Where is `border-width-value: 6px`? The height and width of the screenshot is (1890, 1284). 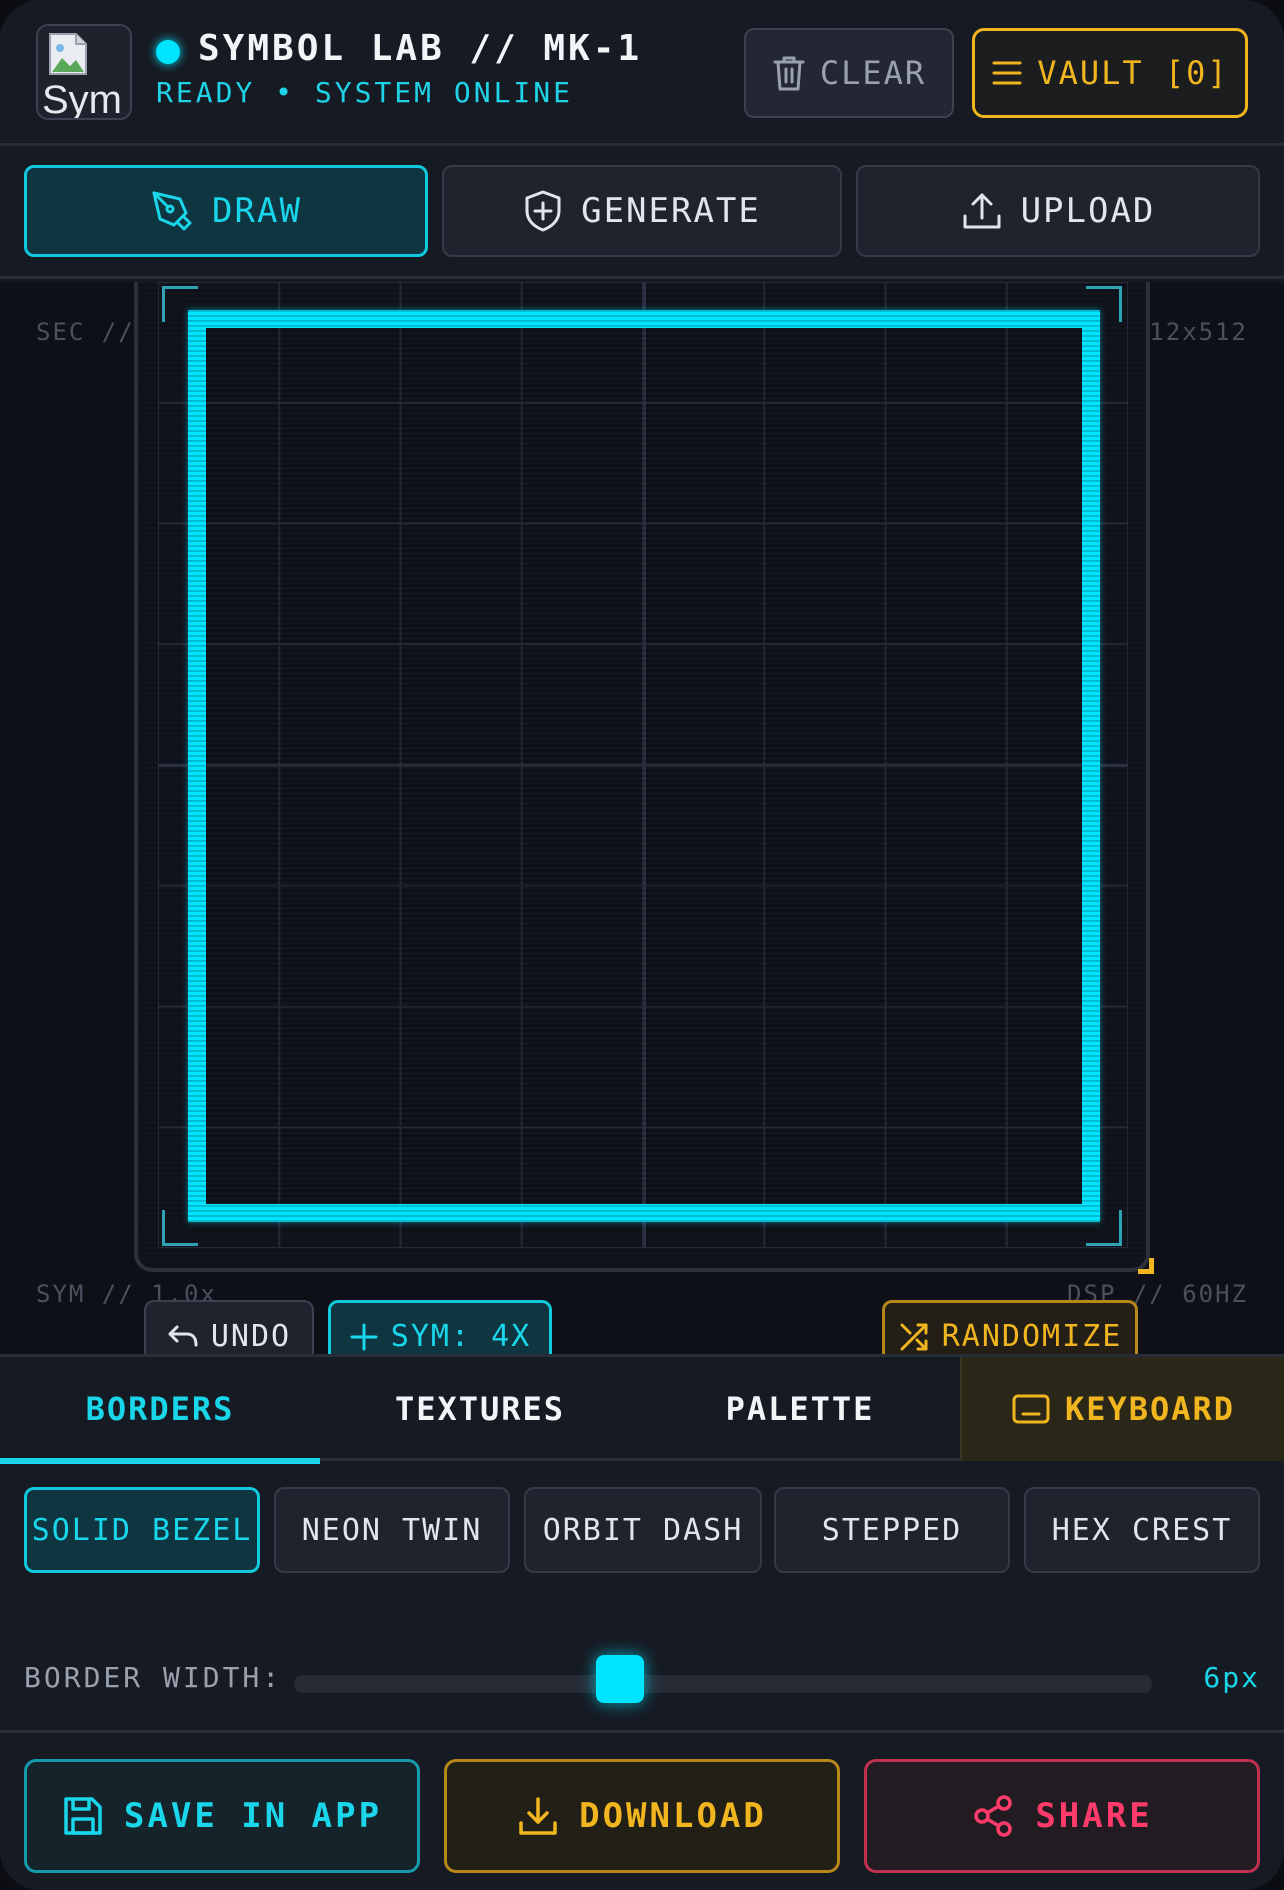 border-width-value: 6px is located at coordinates (1231, 1677).